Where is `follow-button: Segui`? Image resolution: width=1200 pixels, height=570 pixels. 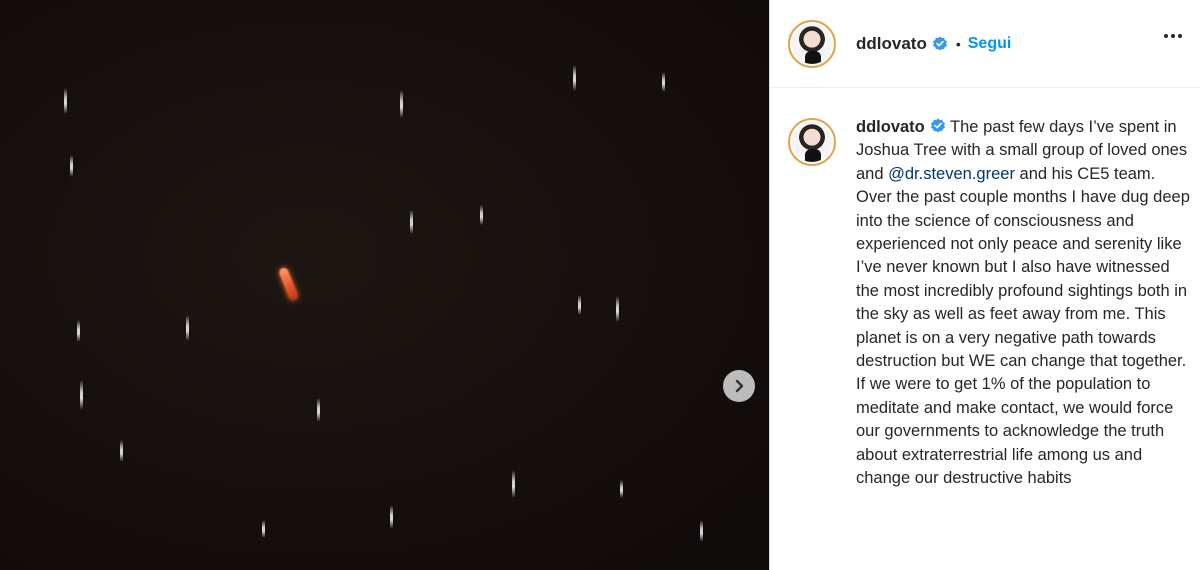
follow-button: Segui is located at coordinates (990, 44).